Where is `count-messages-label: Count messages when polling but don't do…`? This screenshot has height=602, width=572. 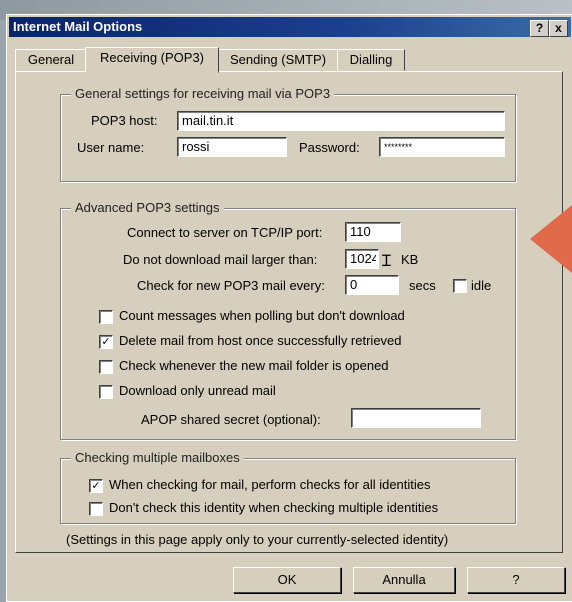 count-messages-label: Count messages when polling but don't do… is located at coordinates (262, 315).